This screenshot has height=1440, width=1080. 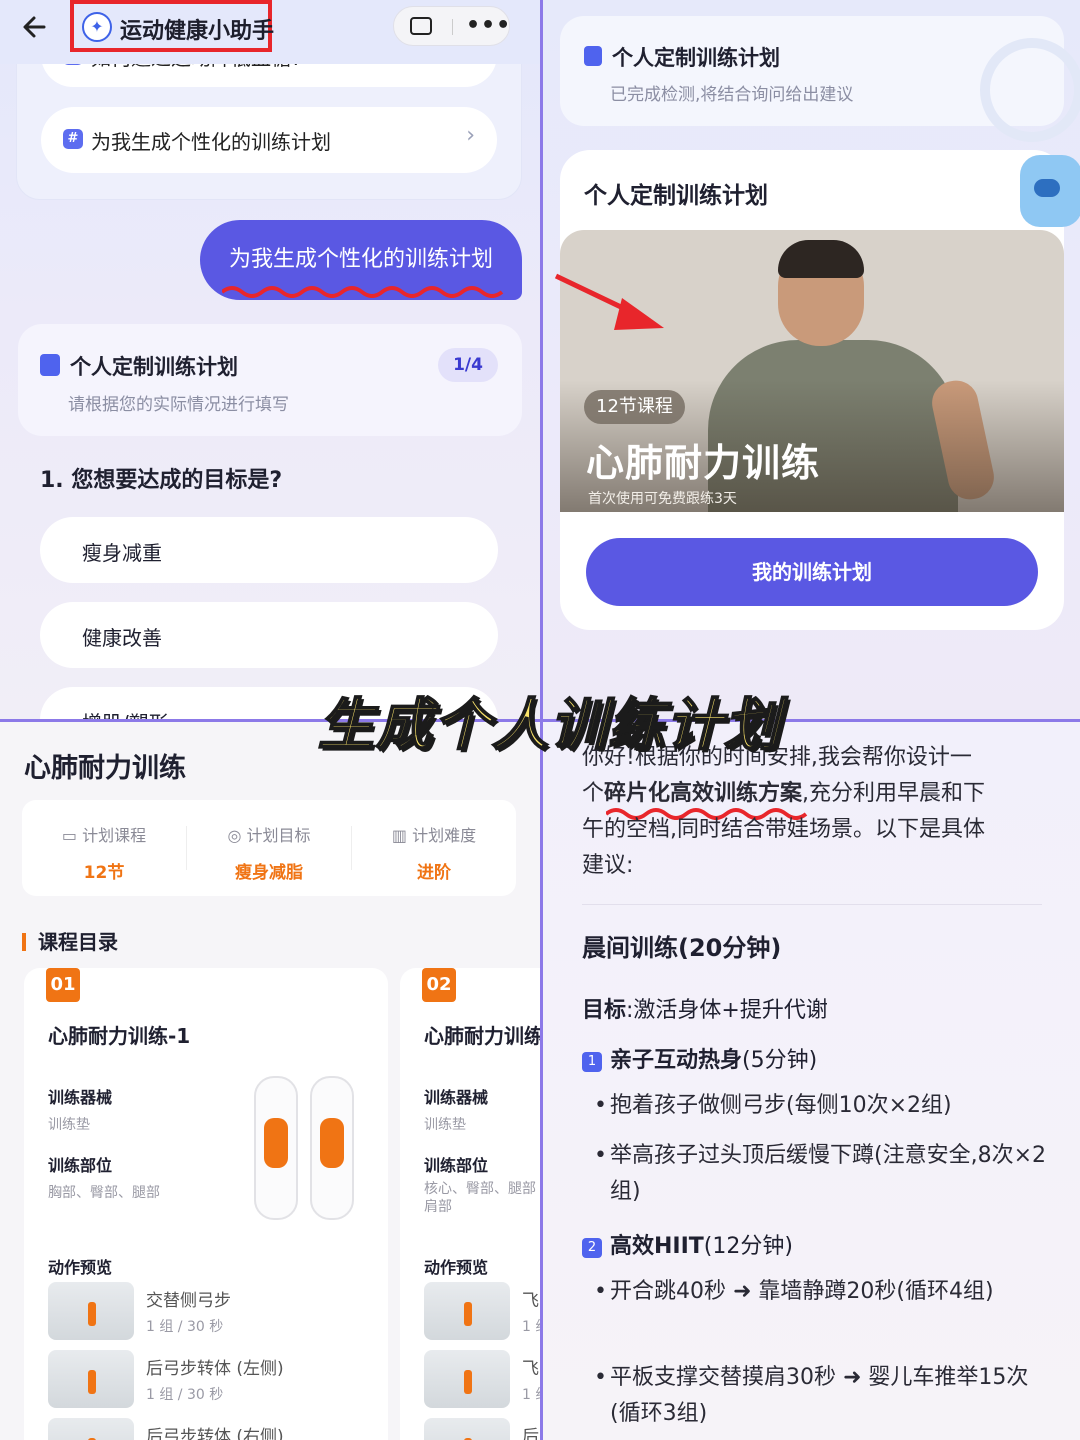 I want to click on checkmark-icon, so click(x=1030, y=90).